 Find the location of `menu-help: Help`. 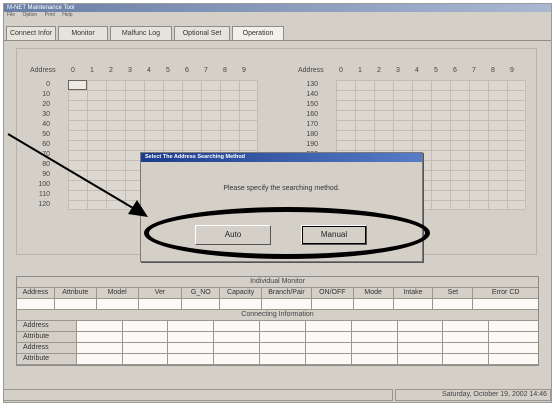

menu-help: Help is located at coordinates (67, 15).